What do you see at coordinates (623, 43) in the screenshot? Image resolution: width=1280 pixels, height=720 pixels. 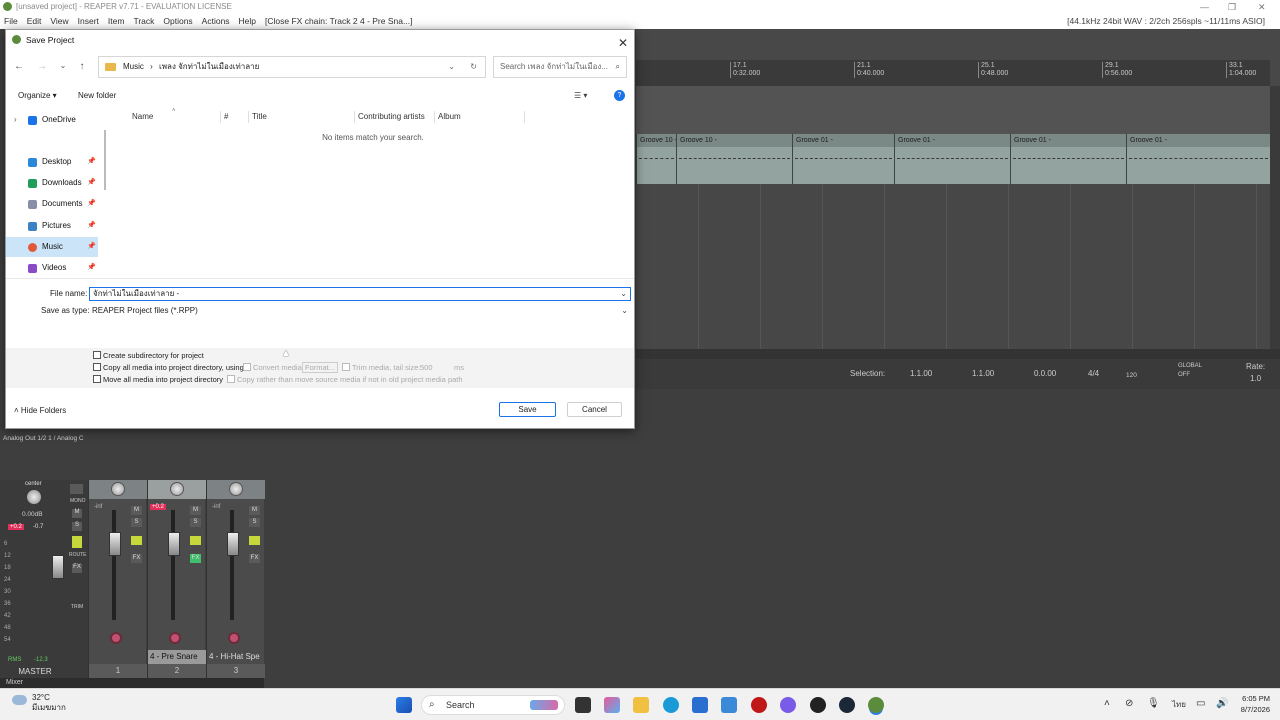 I see `close-icon: ✕` at bounding box center [623, 43].